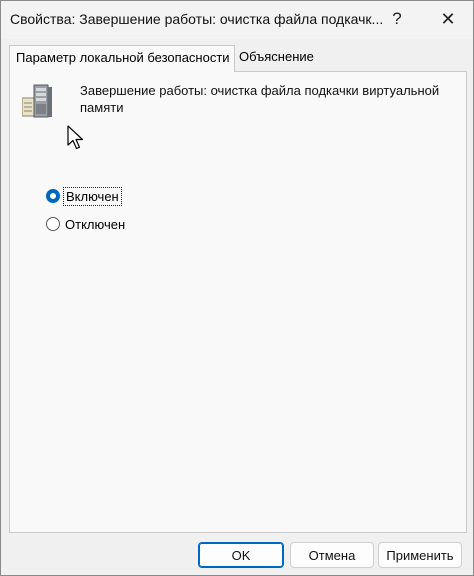  I want to click on mouse-cursor-icon, so click(75, 137).